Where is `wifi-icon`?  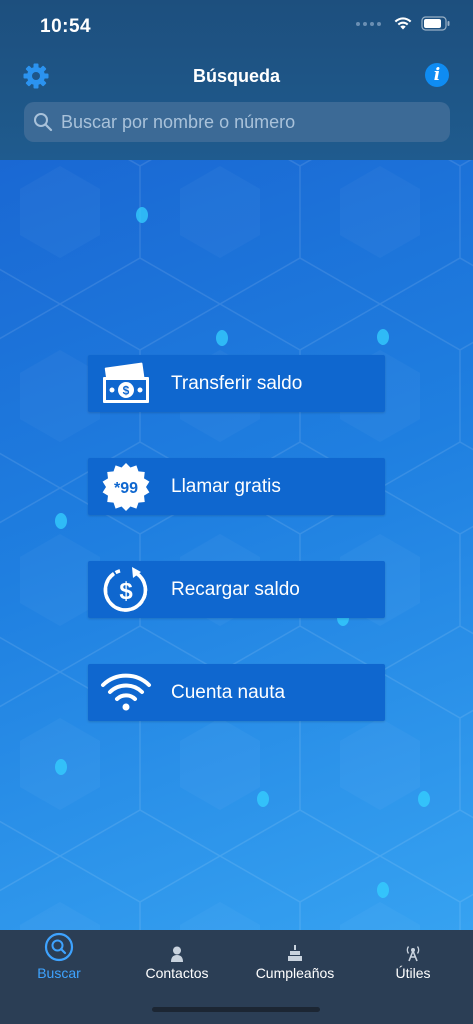 wifi-icon is located at coordinates (126, 692).